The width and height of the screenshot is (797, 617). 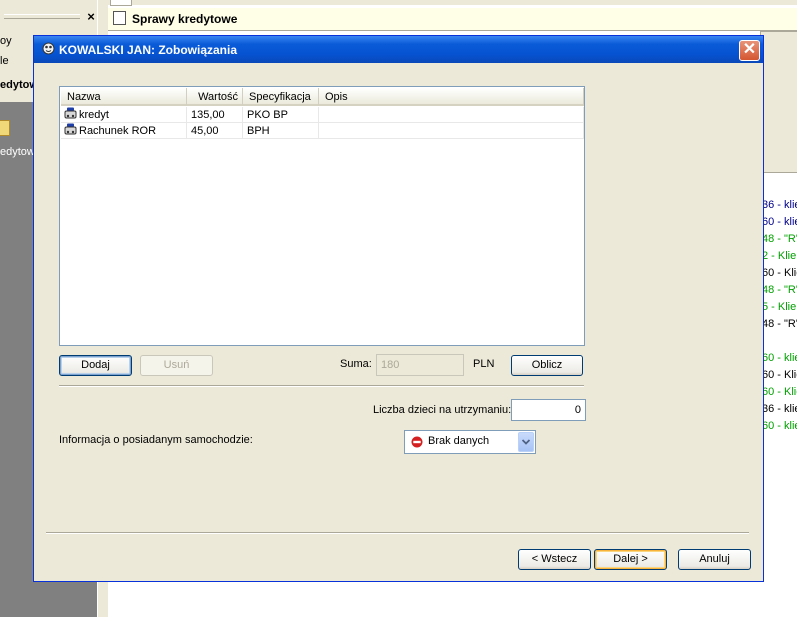 What do you see at coordinates (5, 128) in the screenshot?
I see `folder-icon` at bounding box center [5, 128].